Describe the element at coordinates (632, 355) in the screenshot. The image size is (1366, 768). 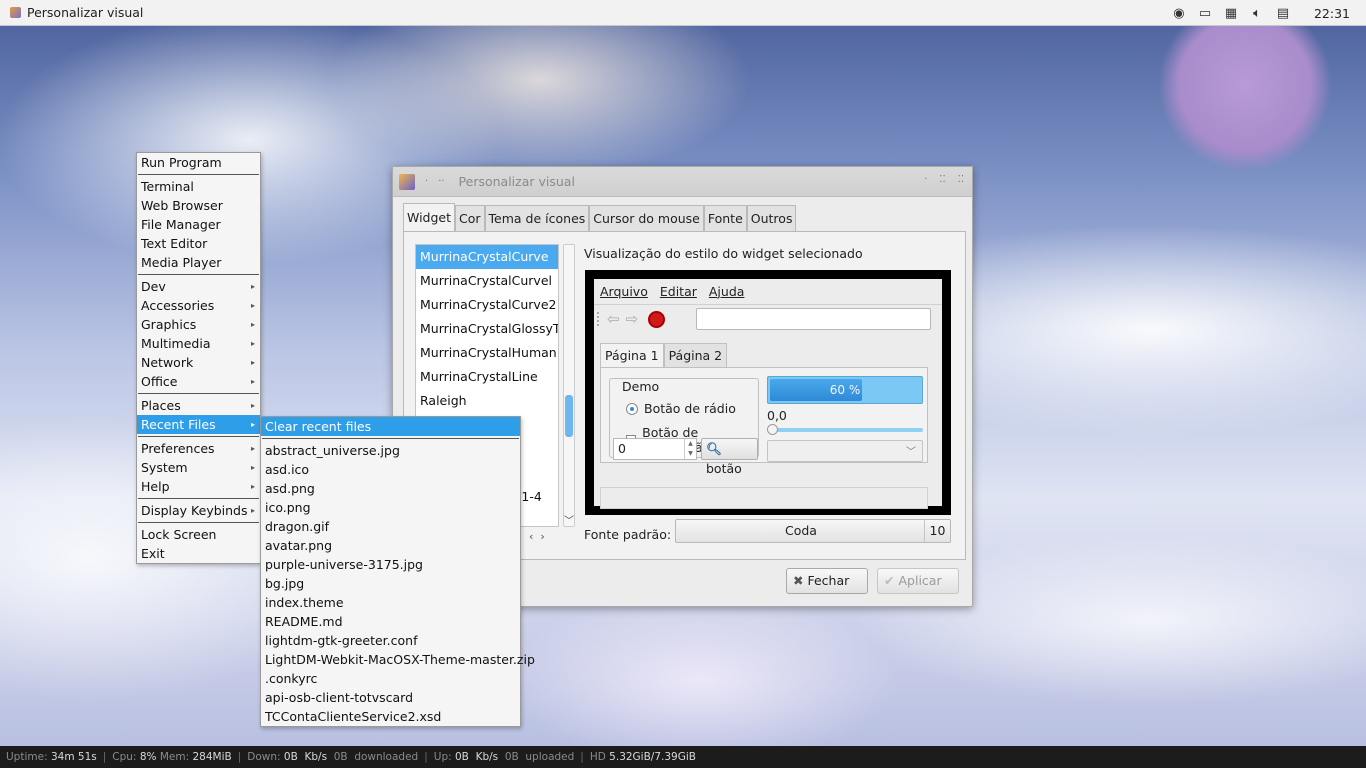
I see `preview-tab-page1: Página 1` at that location.